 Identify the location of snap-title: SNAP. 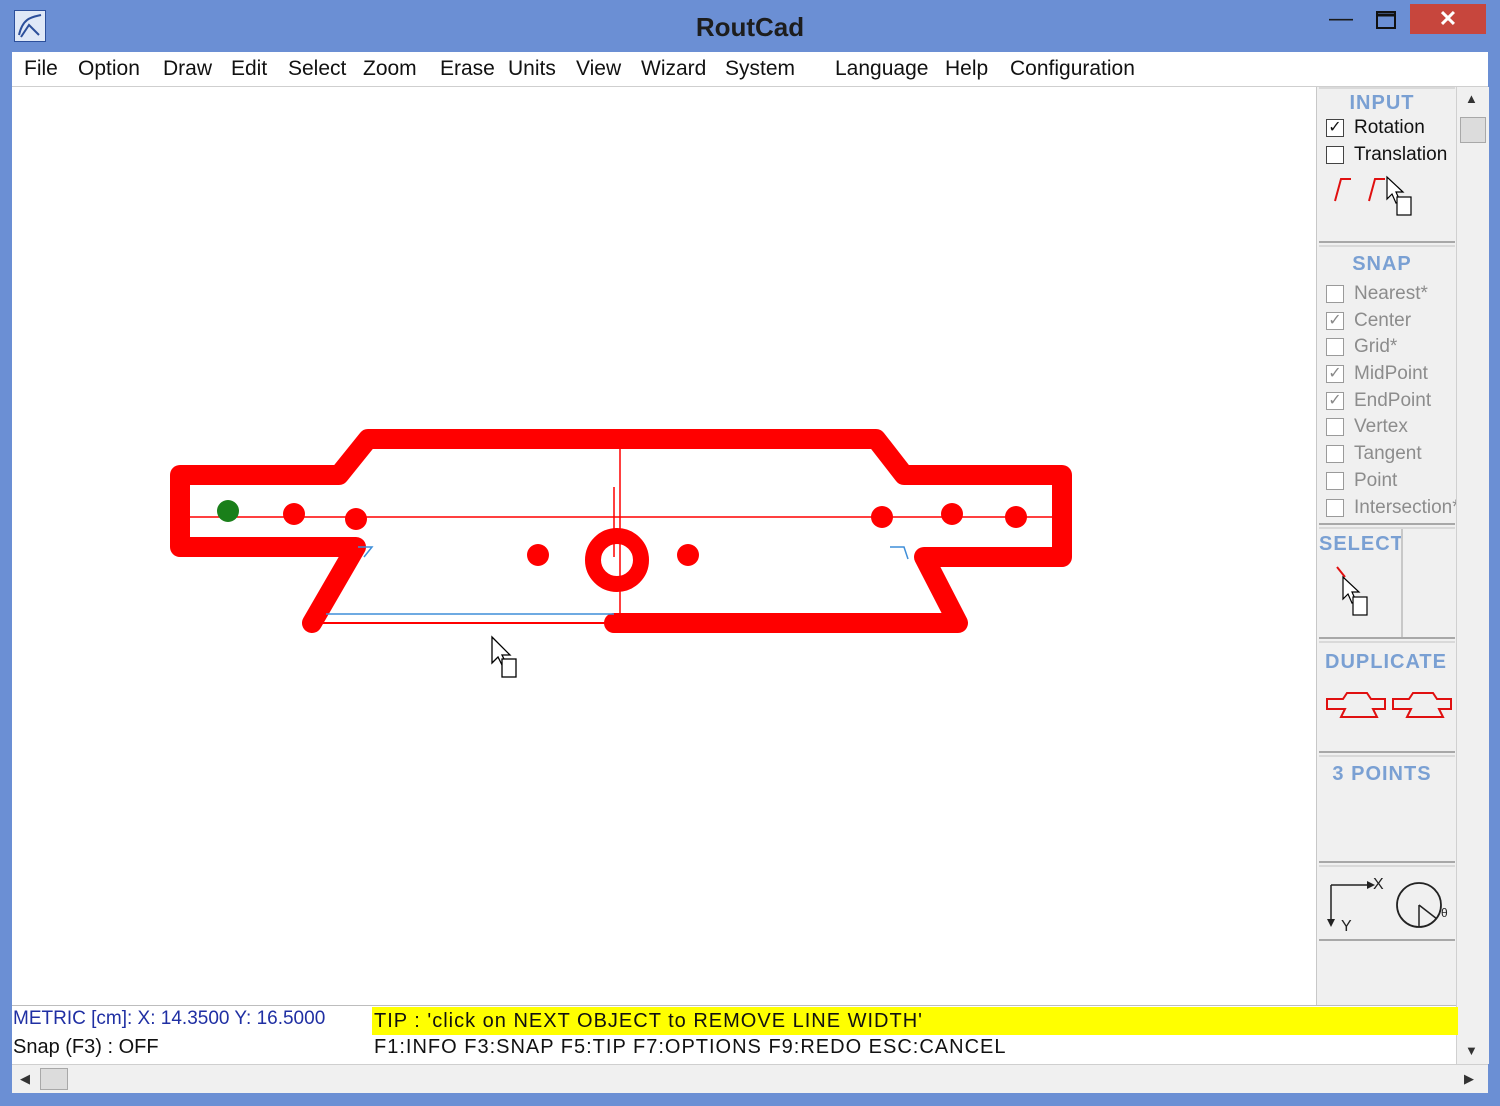
(1382, 264).